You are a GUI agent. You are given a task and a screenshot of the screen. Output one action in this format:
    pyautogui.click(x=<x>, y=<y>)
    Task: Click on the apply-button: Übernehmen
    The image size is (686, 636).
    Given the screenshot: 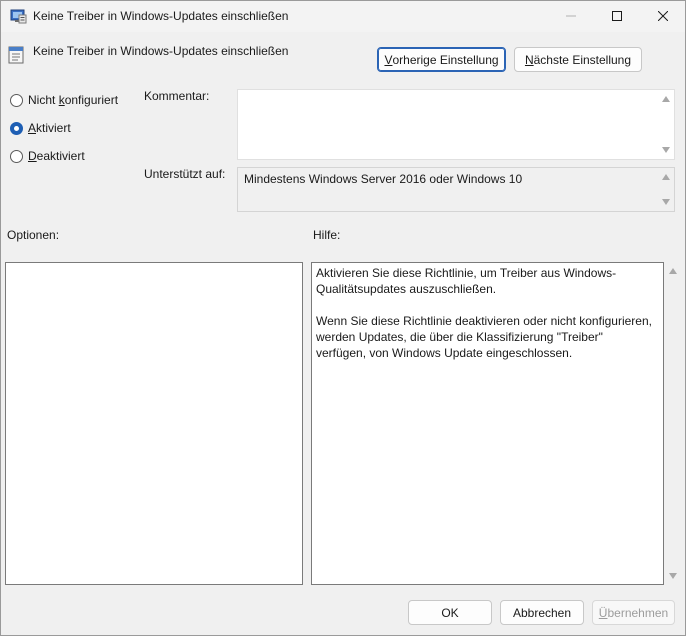 What is the action you would take?
    pyautogui.click(x=633, y=612)
    